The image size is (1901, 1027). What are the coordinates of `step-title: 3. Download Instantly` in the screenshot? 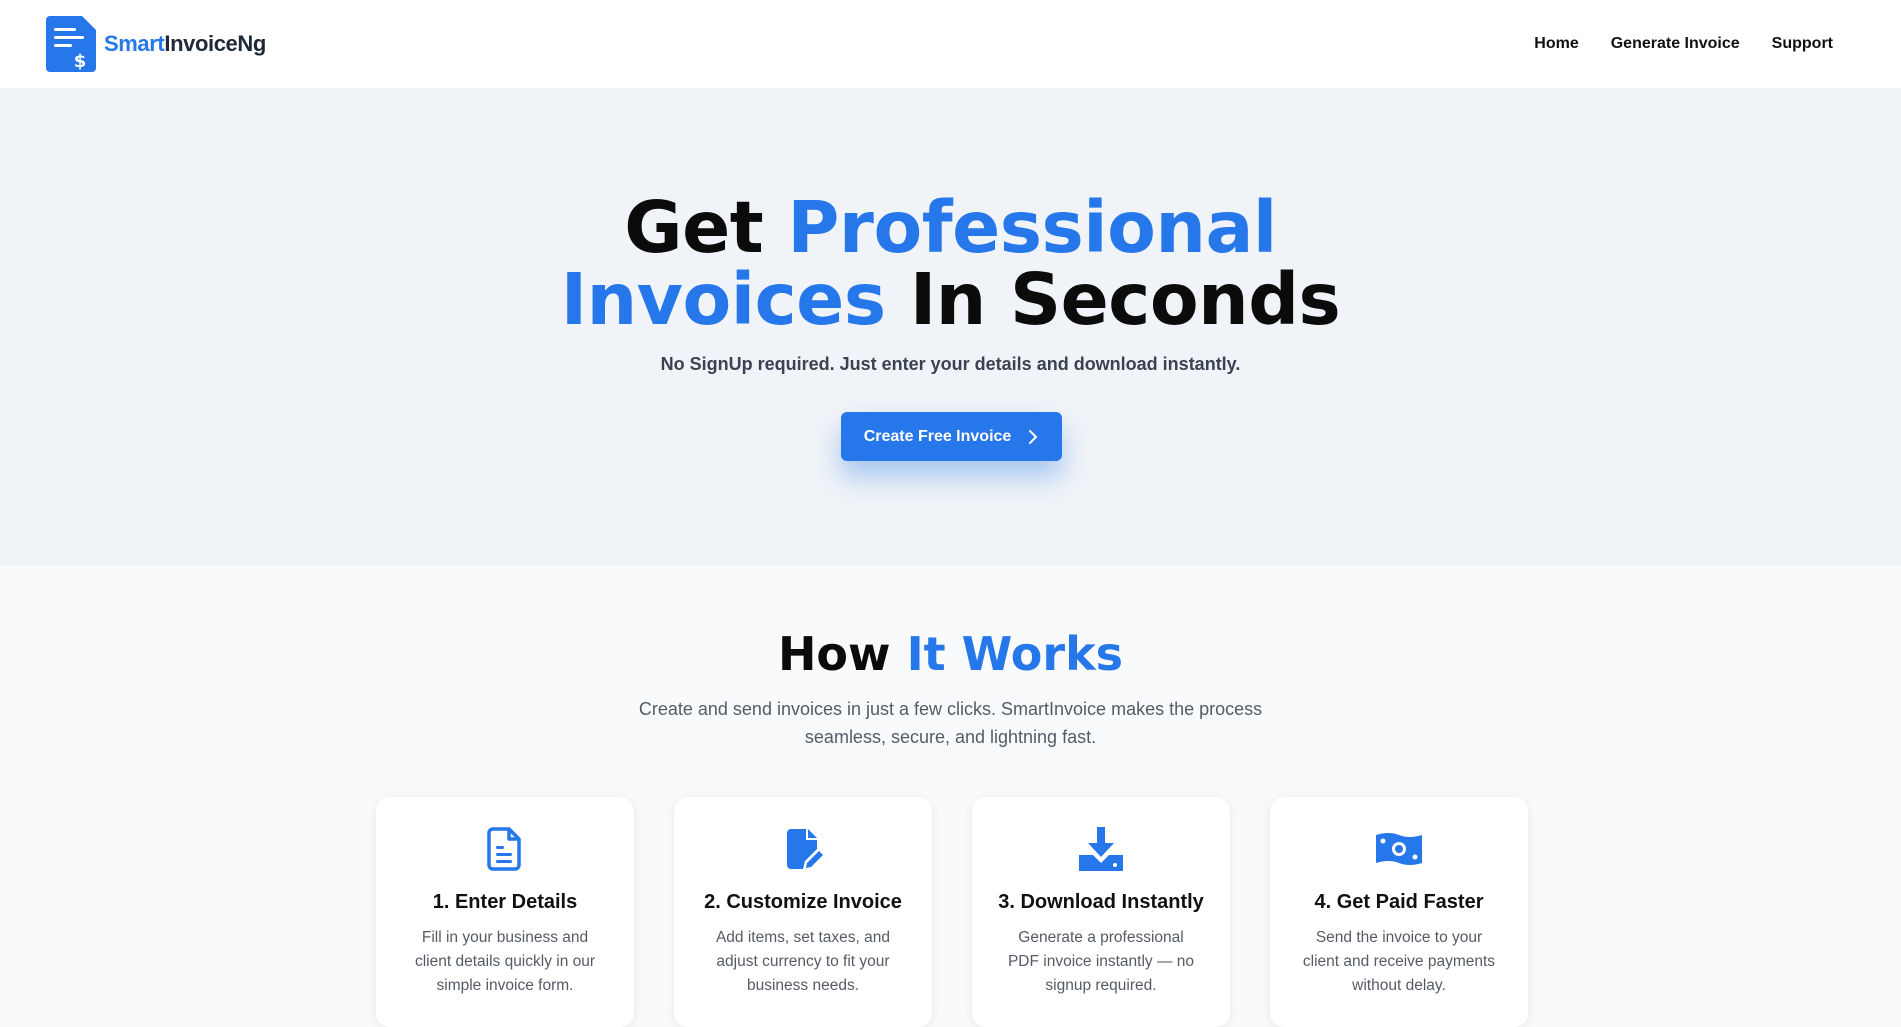 It's located at (1101, 902).